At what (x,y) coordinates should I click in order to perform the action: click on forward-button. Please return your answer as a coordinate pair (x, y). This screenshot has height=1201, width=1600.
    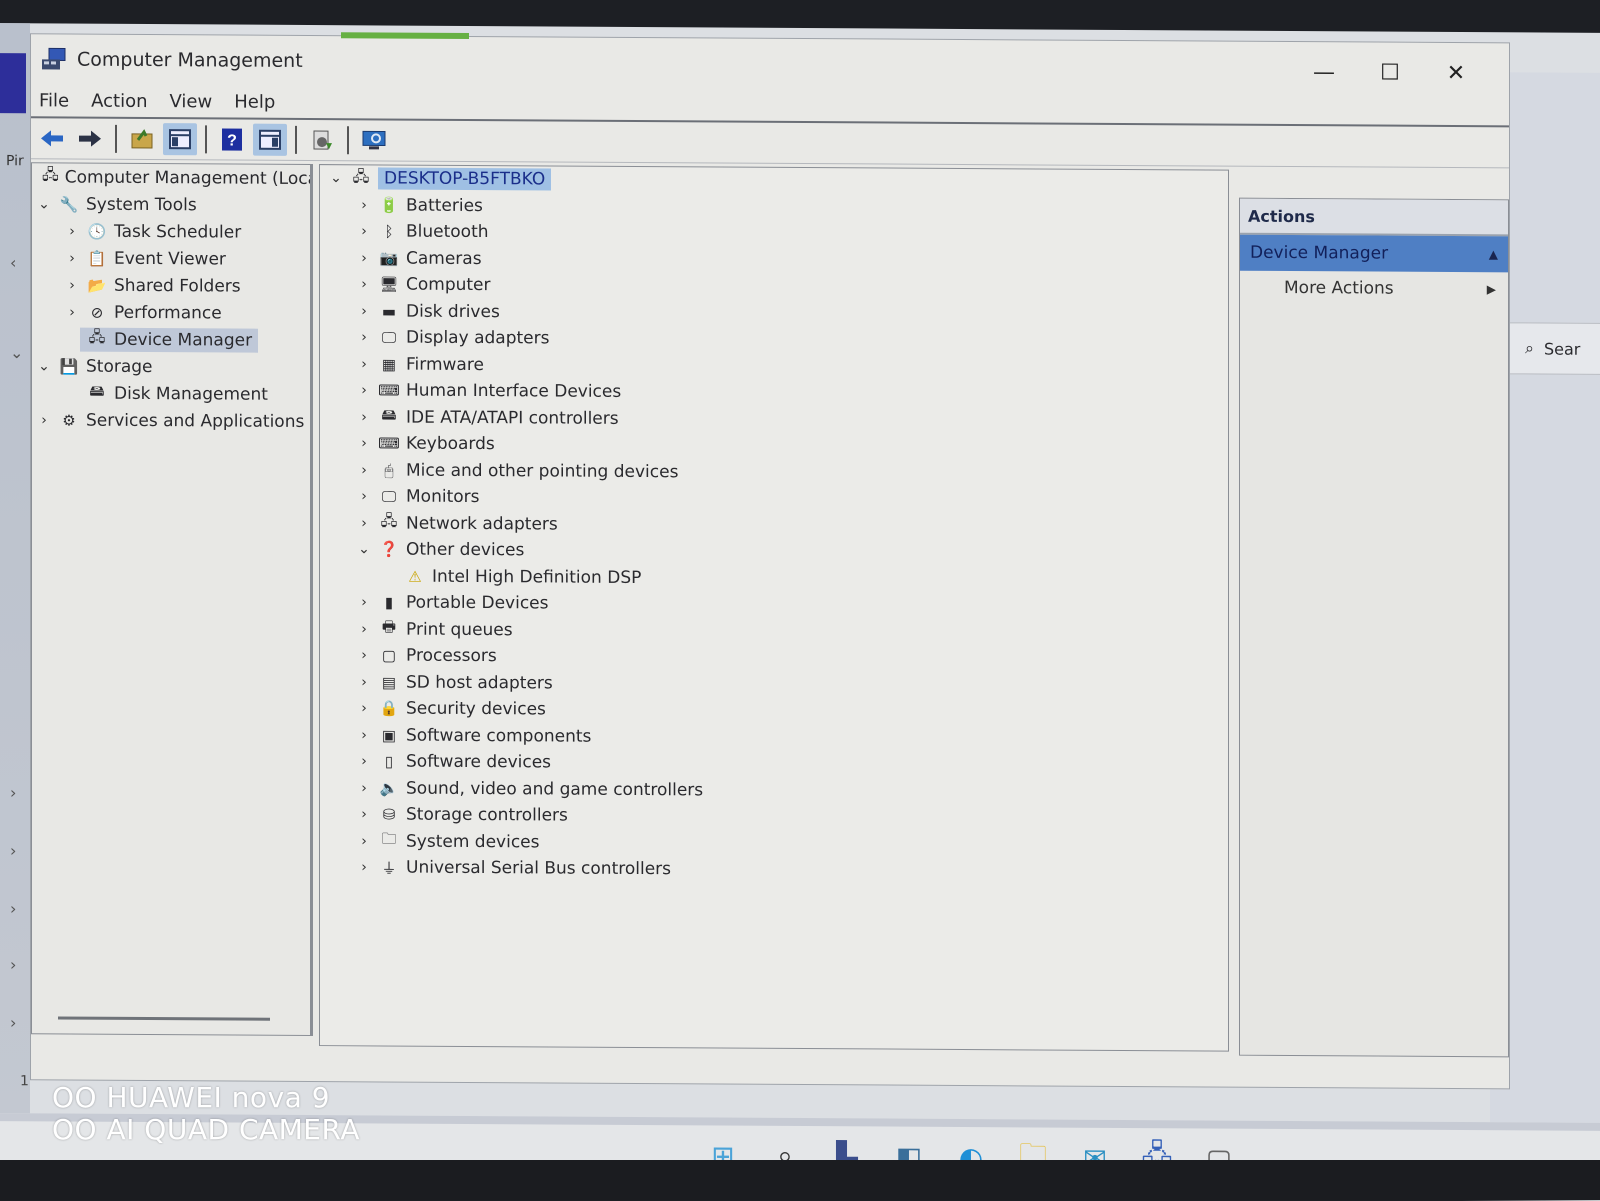
    Looking at the image, I should click on (90, 139).